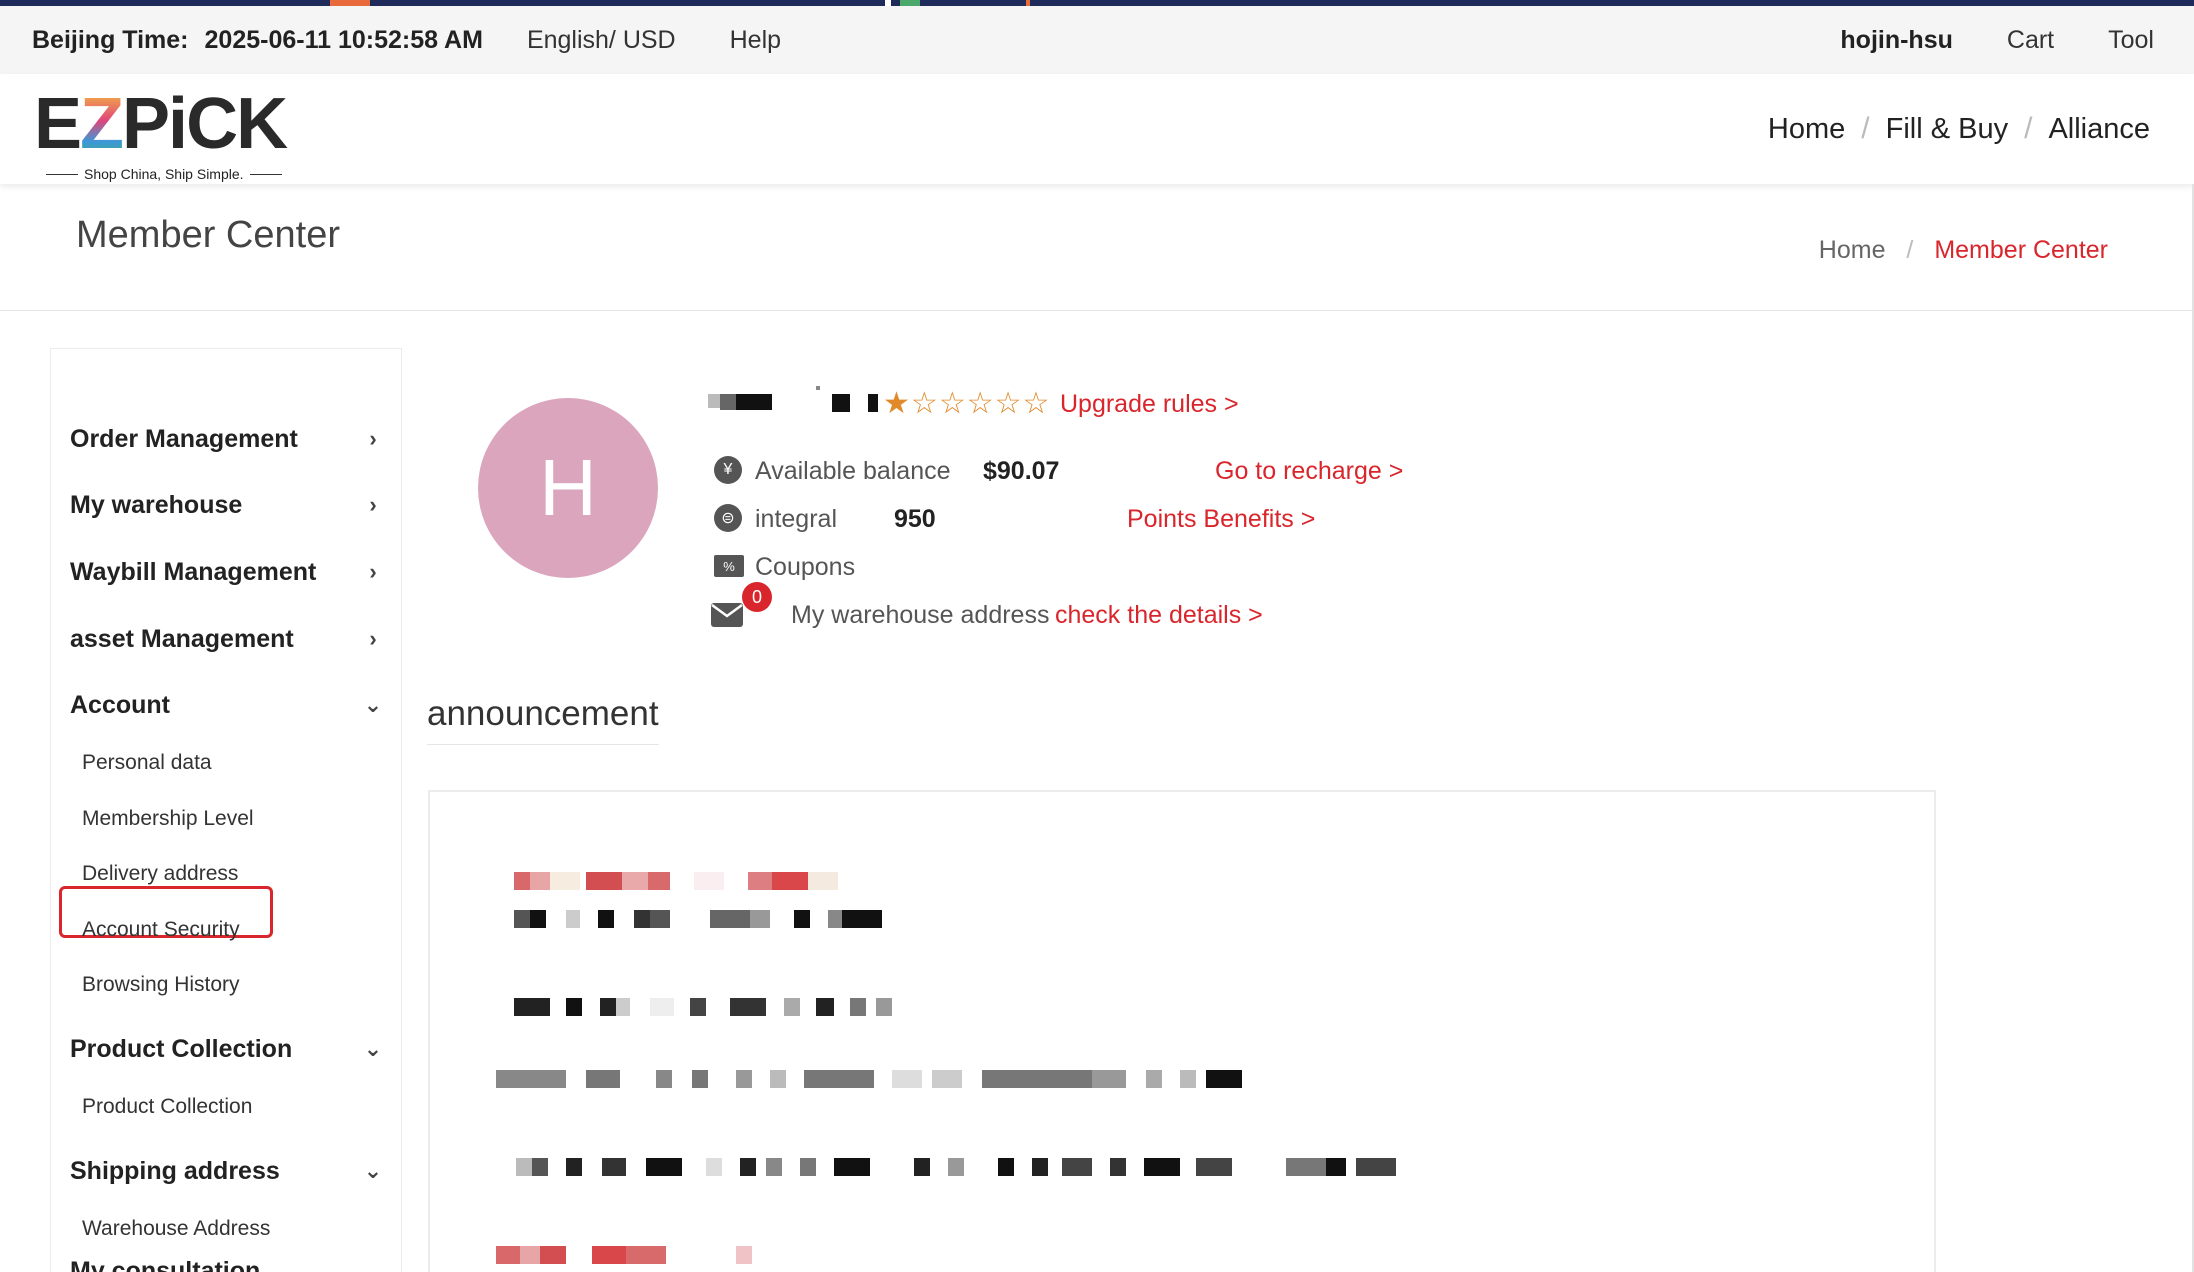  Describe the element at coordinates (110, 39) in the screenshot. I see `beijing-time-label: Beijing Time:` at that location.